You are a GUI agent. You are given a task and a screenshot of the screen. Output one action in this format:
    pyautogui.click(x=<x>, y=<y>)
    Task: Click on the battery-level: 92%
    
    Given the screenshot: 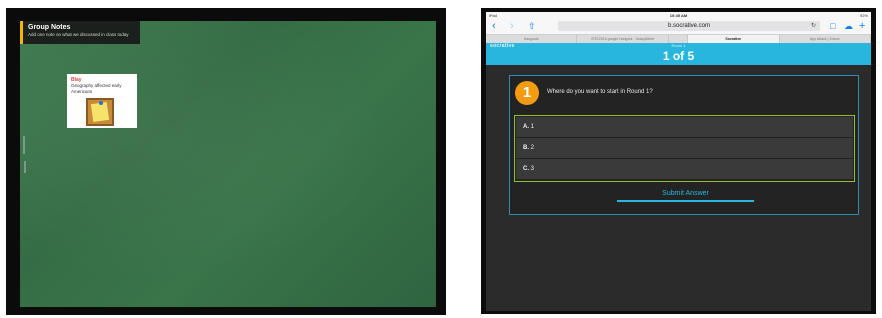 What is the action you would take?
    pyautogui.click(x=863, y=15)
    